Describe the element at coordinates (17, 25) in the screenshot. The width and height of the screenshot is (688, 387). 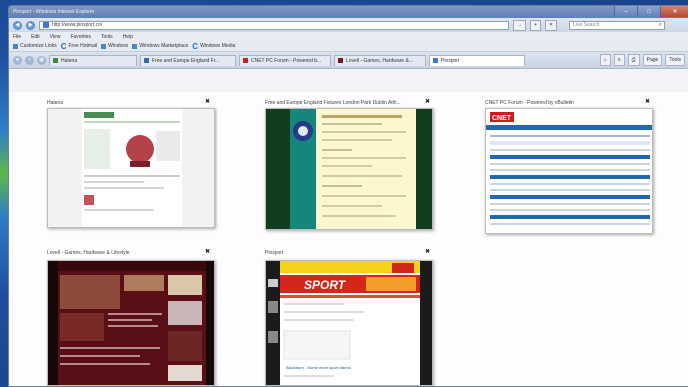
I see `back-button: ◀` at that location.